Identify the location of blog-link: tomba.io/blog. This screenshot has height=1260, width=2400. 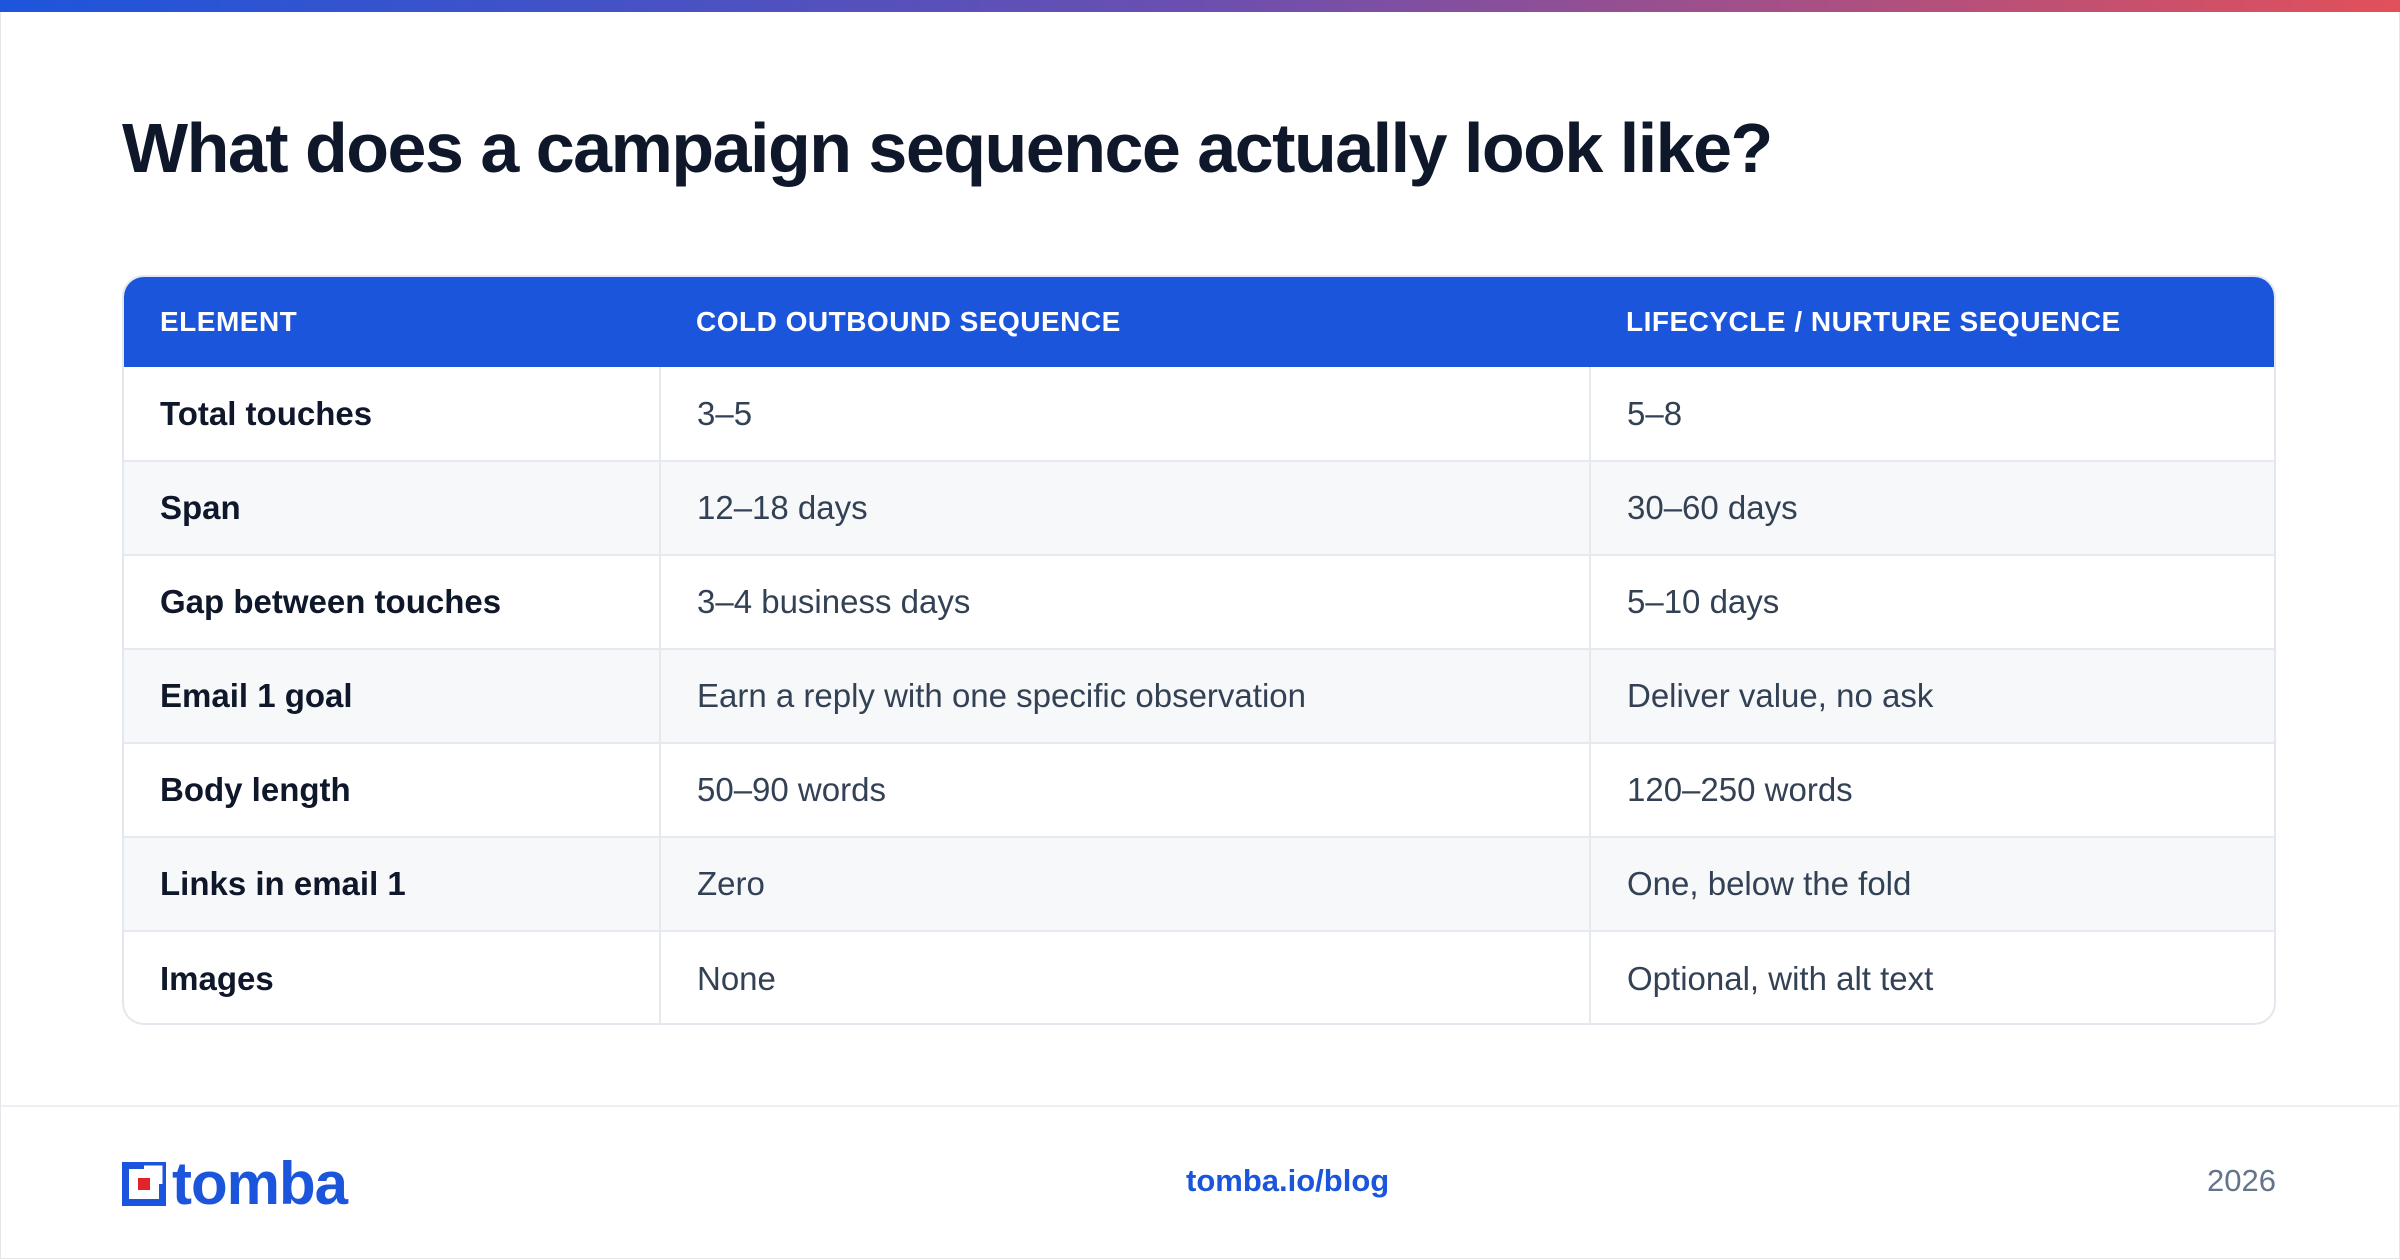
(1287, 1181).